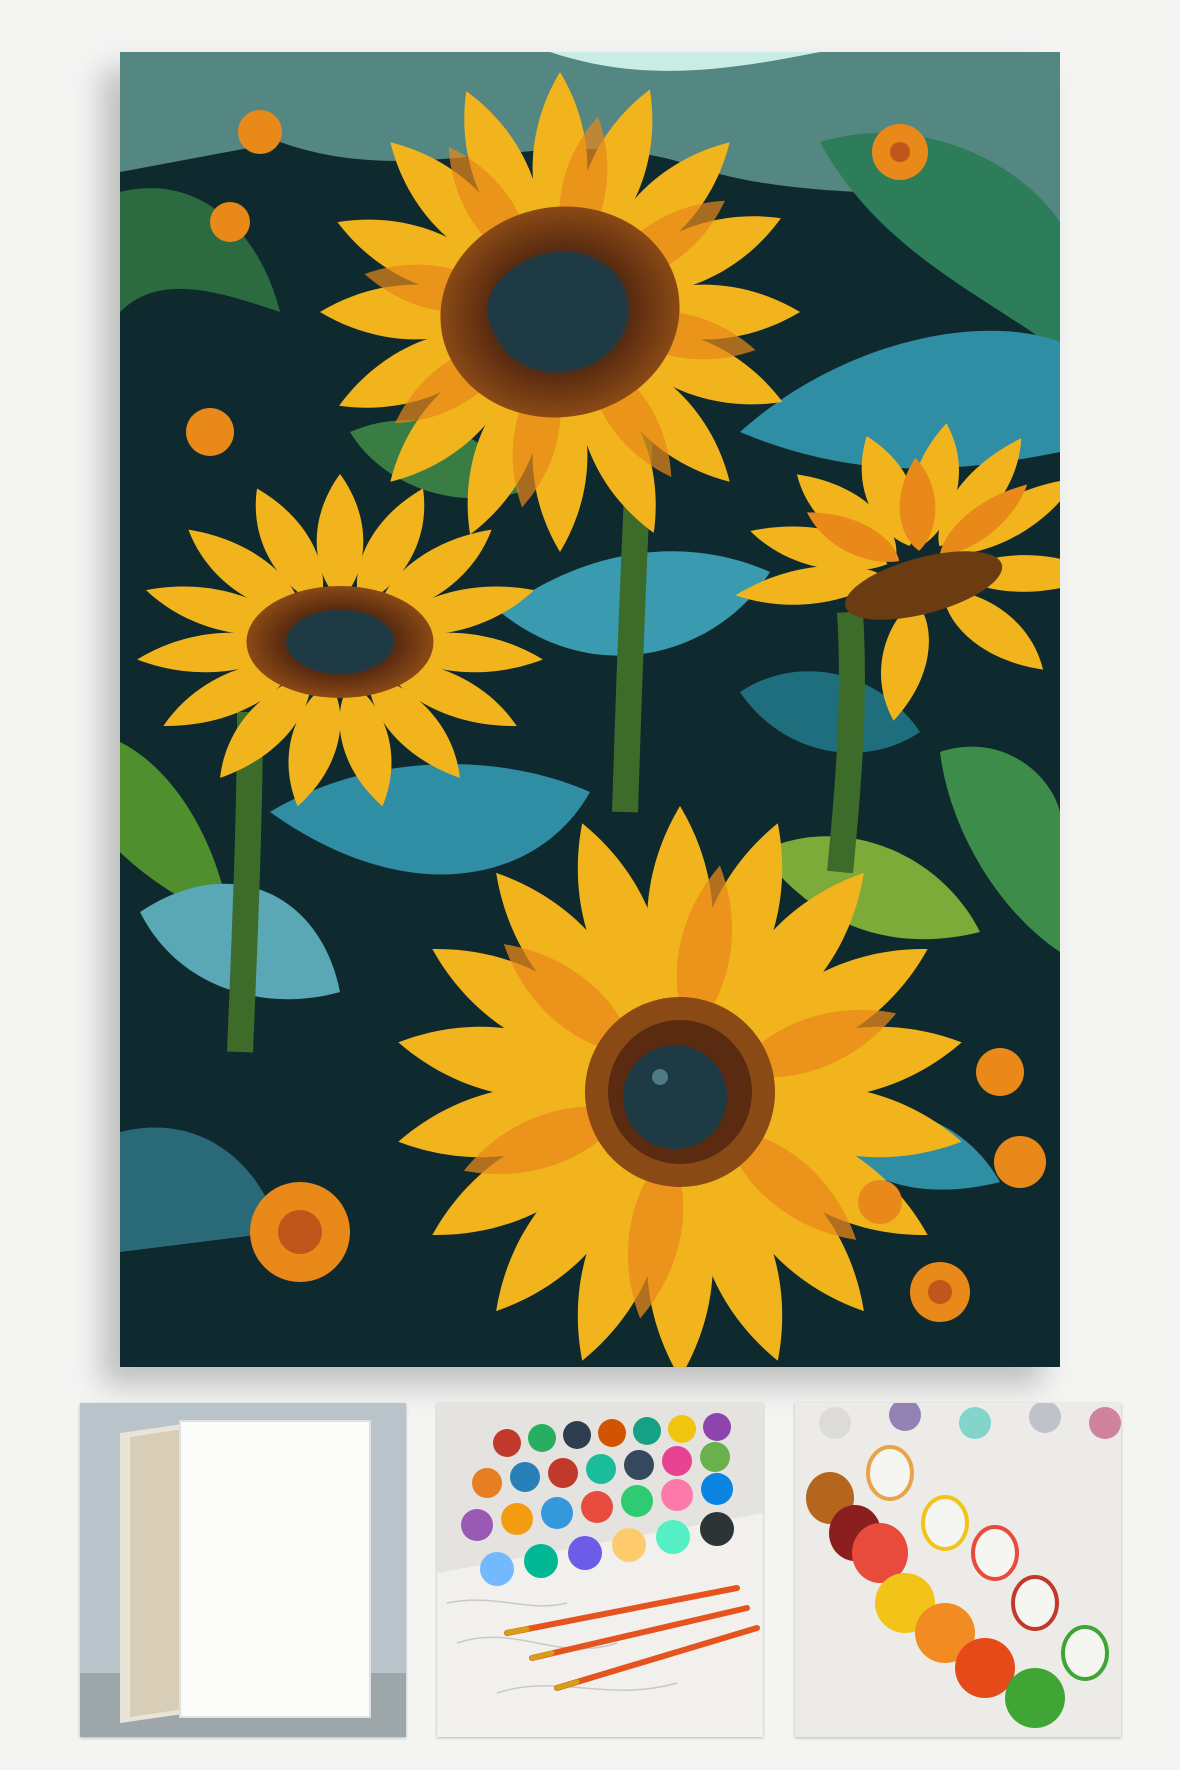 This screenshot has height=1770, width=1180. What do you see at coordinates (243, 1570) in the screenshot?
I see `thumbnail-blank-canvas` at bounding box center [243, 1570].